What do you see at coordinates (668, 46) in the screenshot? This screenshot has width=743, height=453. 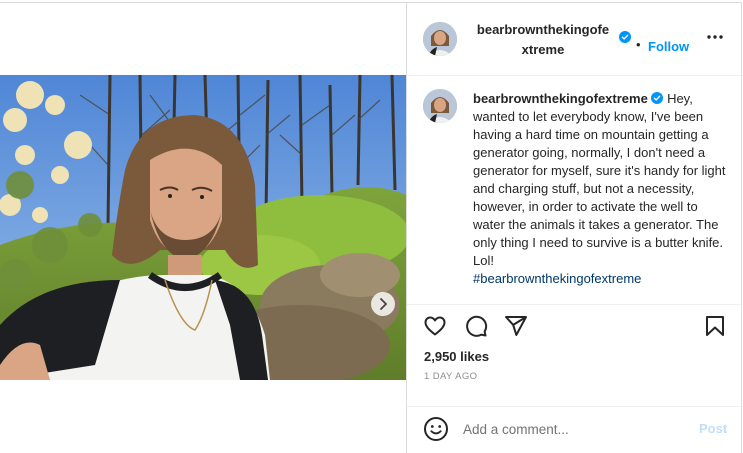 I see `follow-button: Follow` at bounding box center [668, 46].